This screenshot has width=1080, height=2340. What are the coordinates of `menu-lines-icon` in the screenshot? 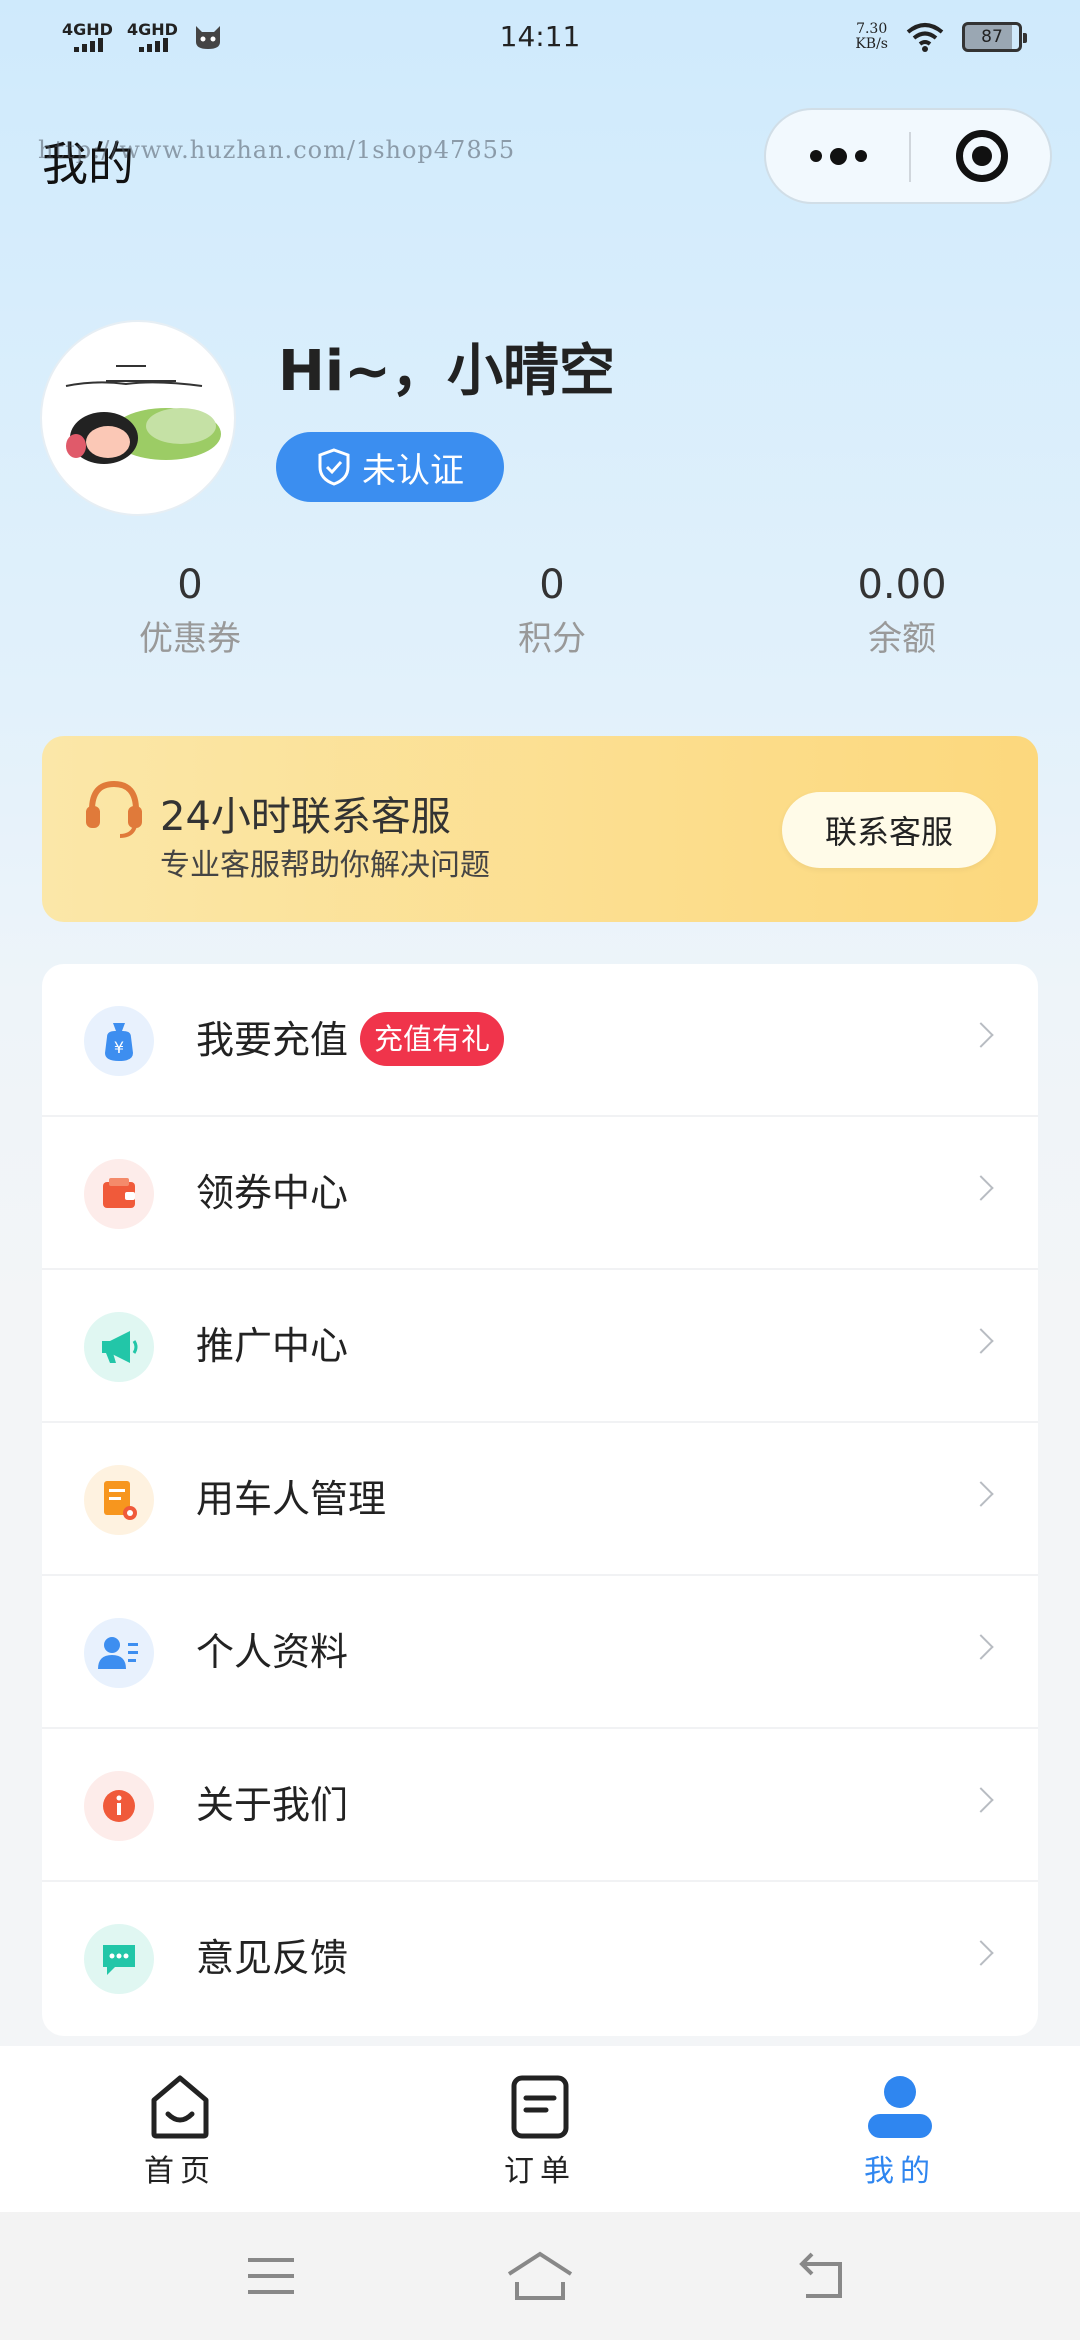 It's located at (271, 2276).